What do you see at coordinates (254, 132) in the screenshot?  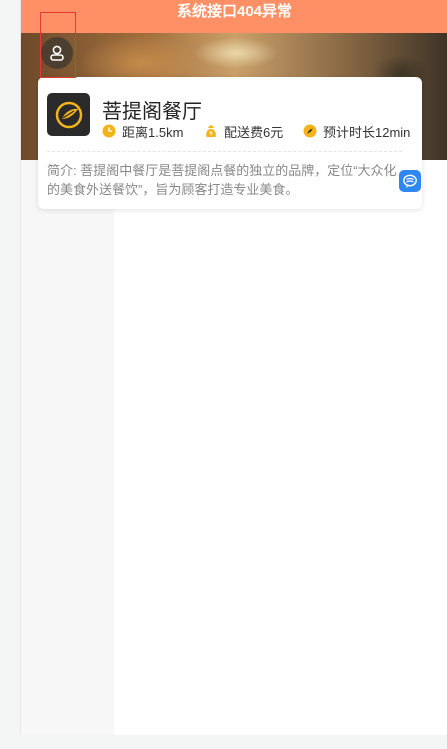 I see `delivery-fee-text: 配送费6元` at bounding box center [254, 132].